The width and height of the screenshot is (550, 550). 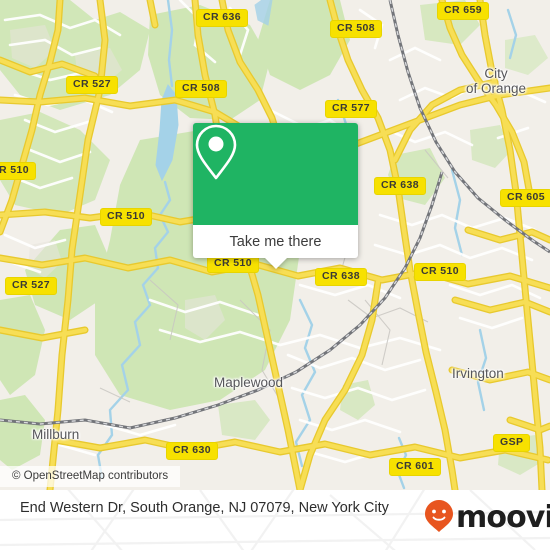 What do you see at coordinates (463, 11) in the screenshot?
I see `road-shield: CR 659` at bounding box center [463, 11].